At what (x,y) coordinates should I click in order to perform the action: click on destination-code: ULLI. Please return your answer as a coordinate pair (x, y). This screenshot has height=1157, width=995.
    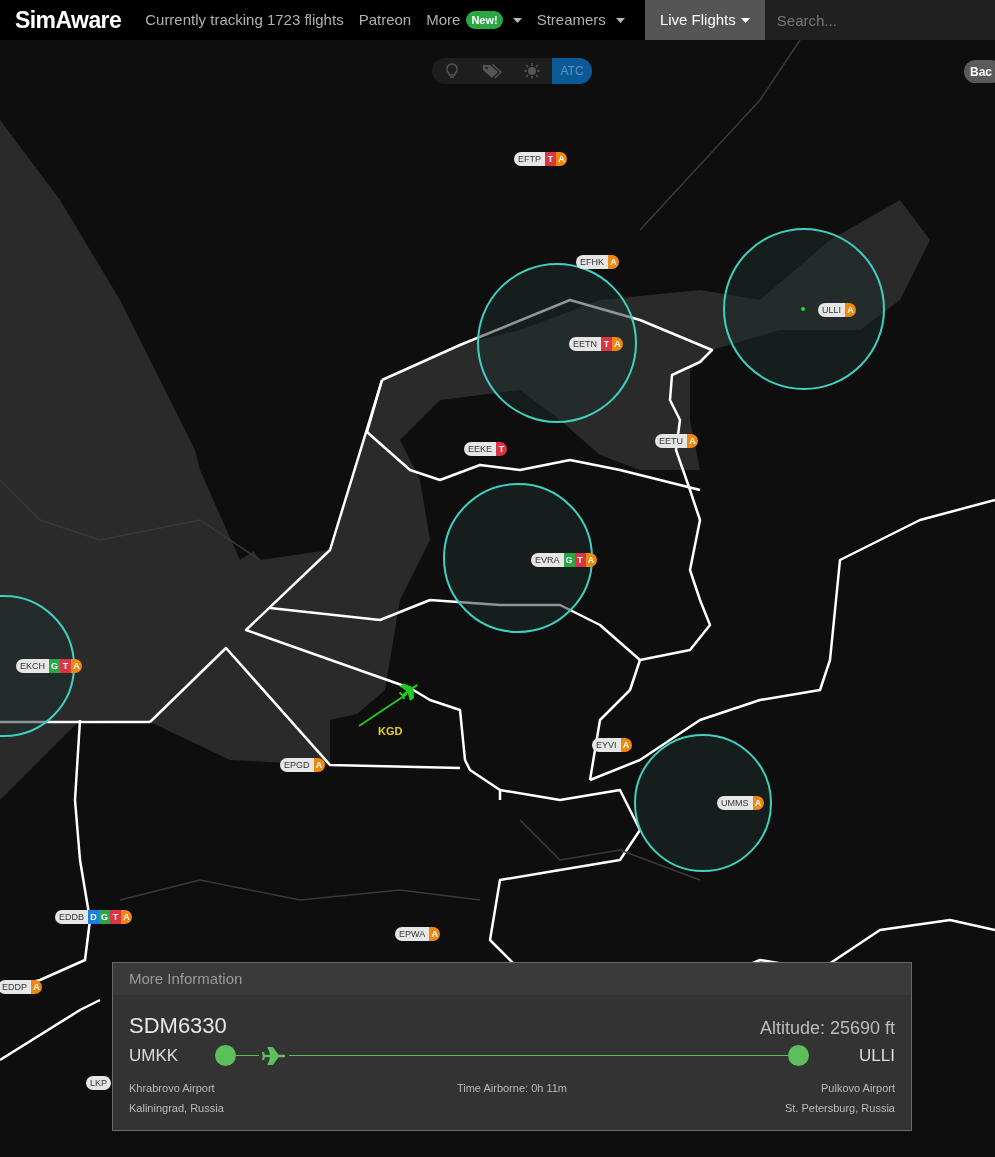
    Looking at the image, I should click on (876, 1056).